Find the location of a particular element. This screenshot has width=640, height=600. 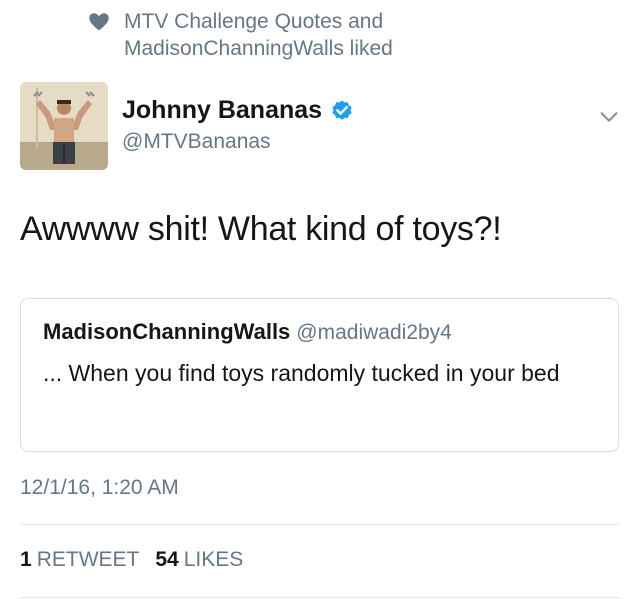

author-handle: @MTVBananas is located at coordinates (196, 142).